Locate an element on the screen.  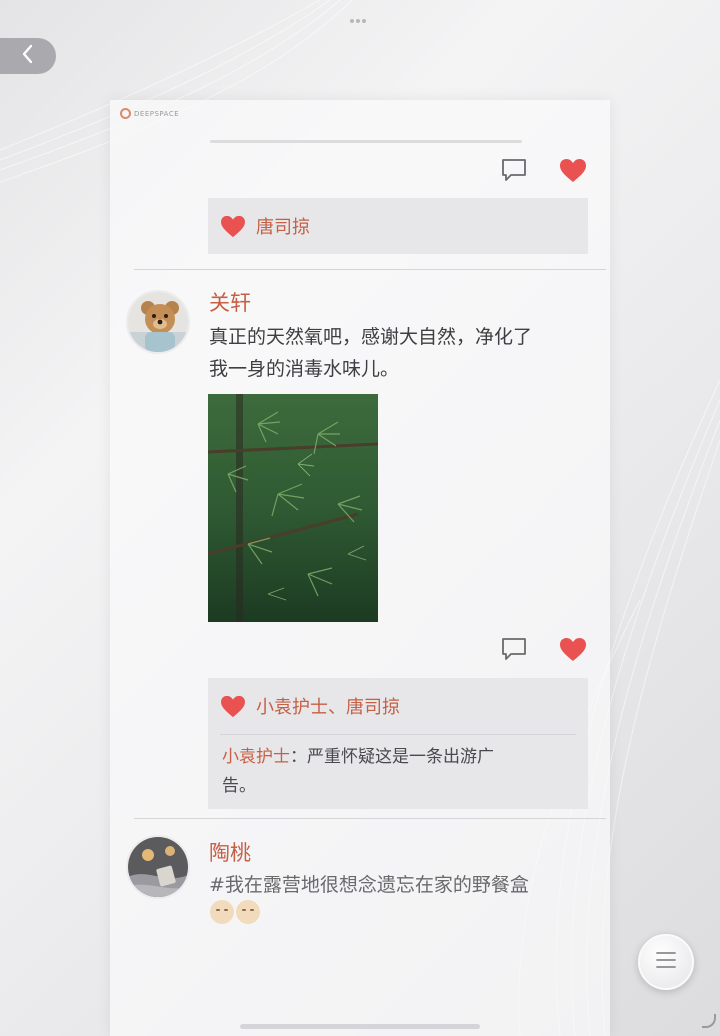
post-text: #我在露营地很想念遗忘在家的野餐盒 is located at coordinates (369, 885).